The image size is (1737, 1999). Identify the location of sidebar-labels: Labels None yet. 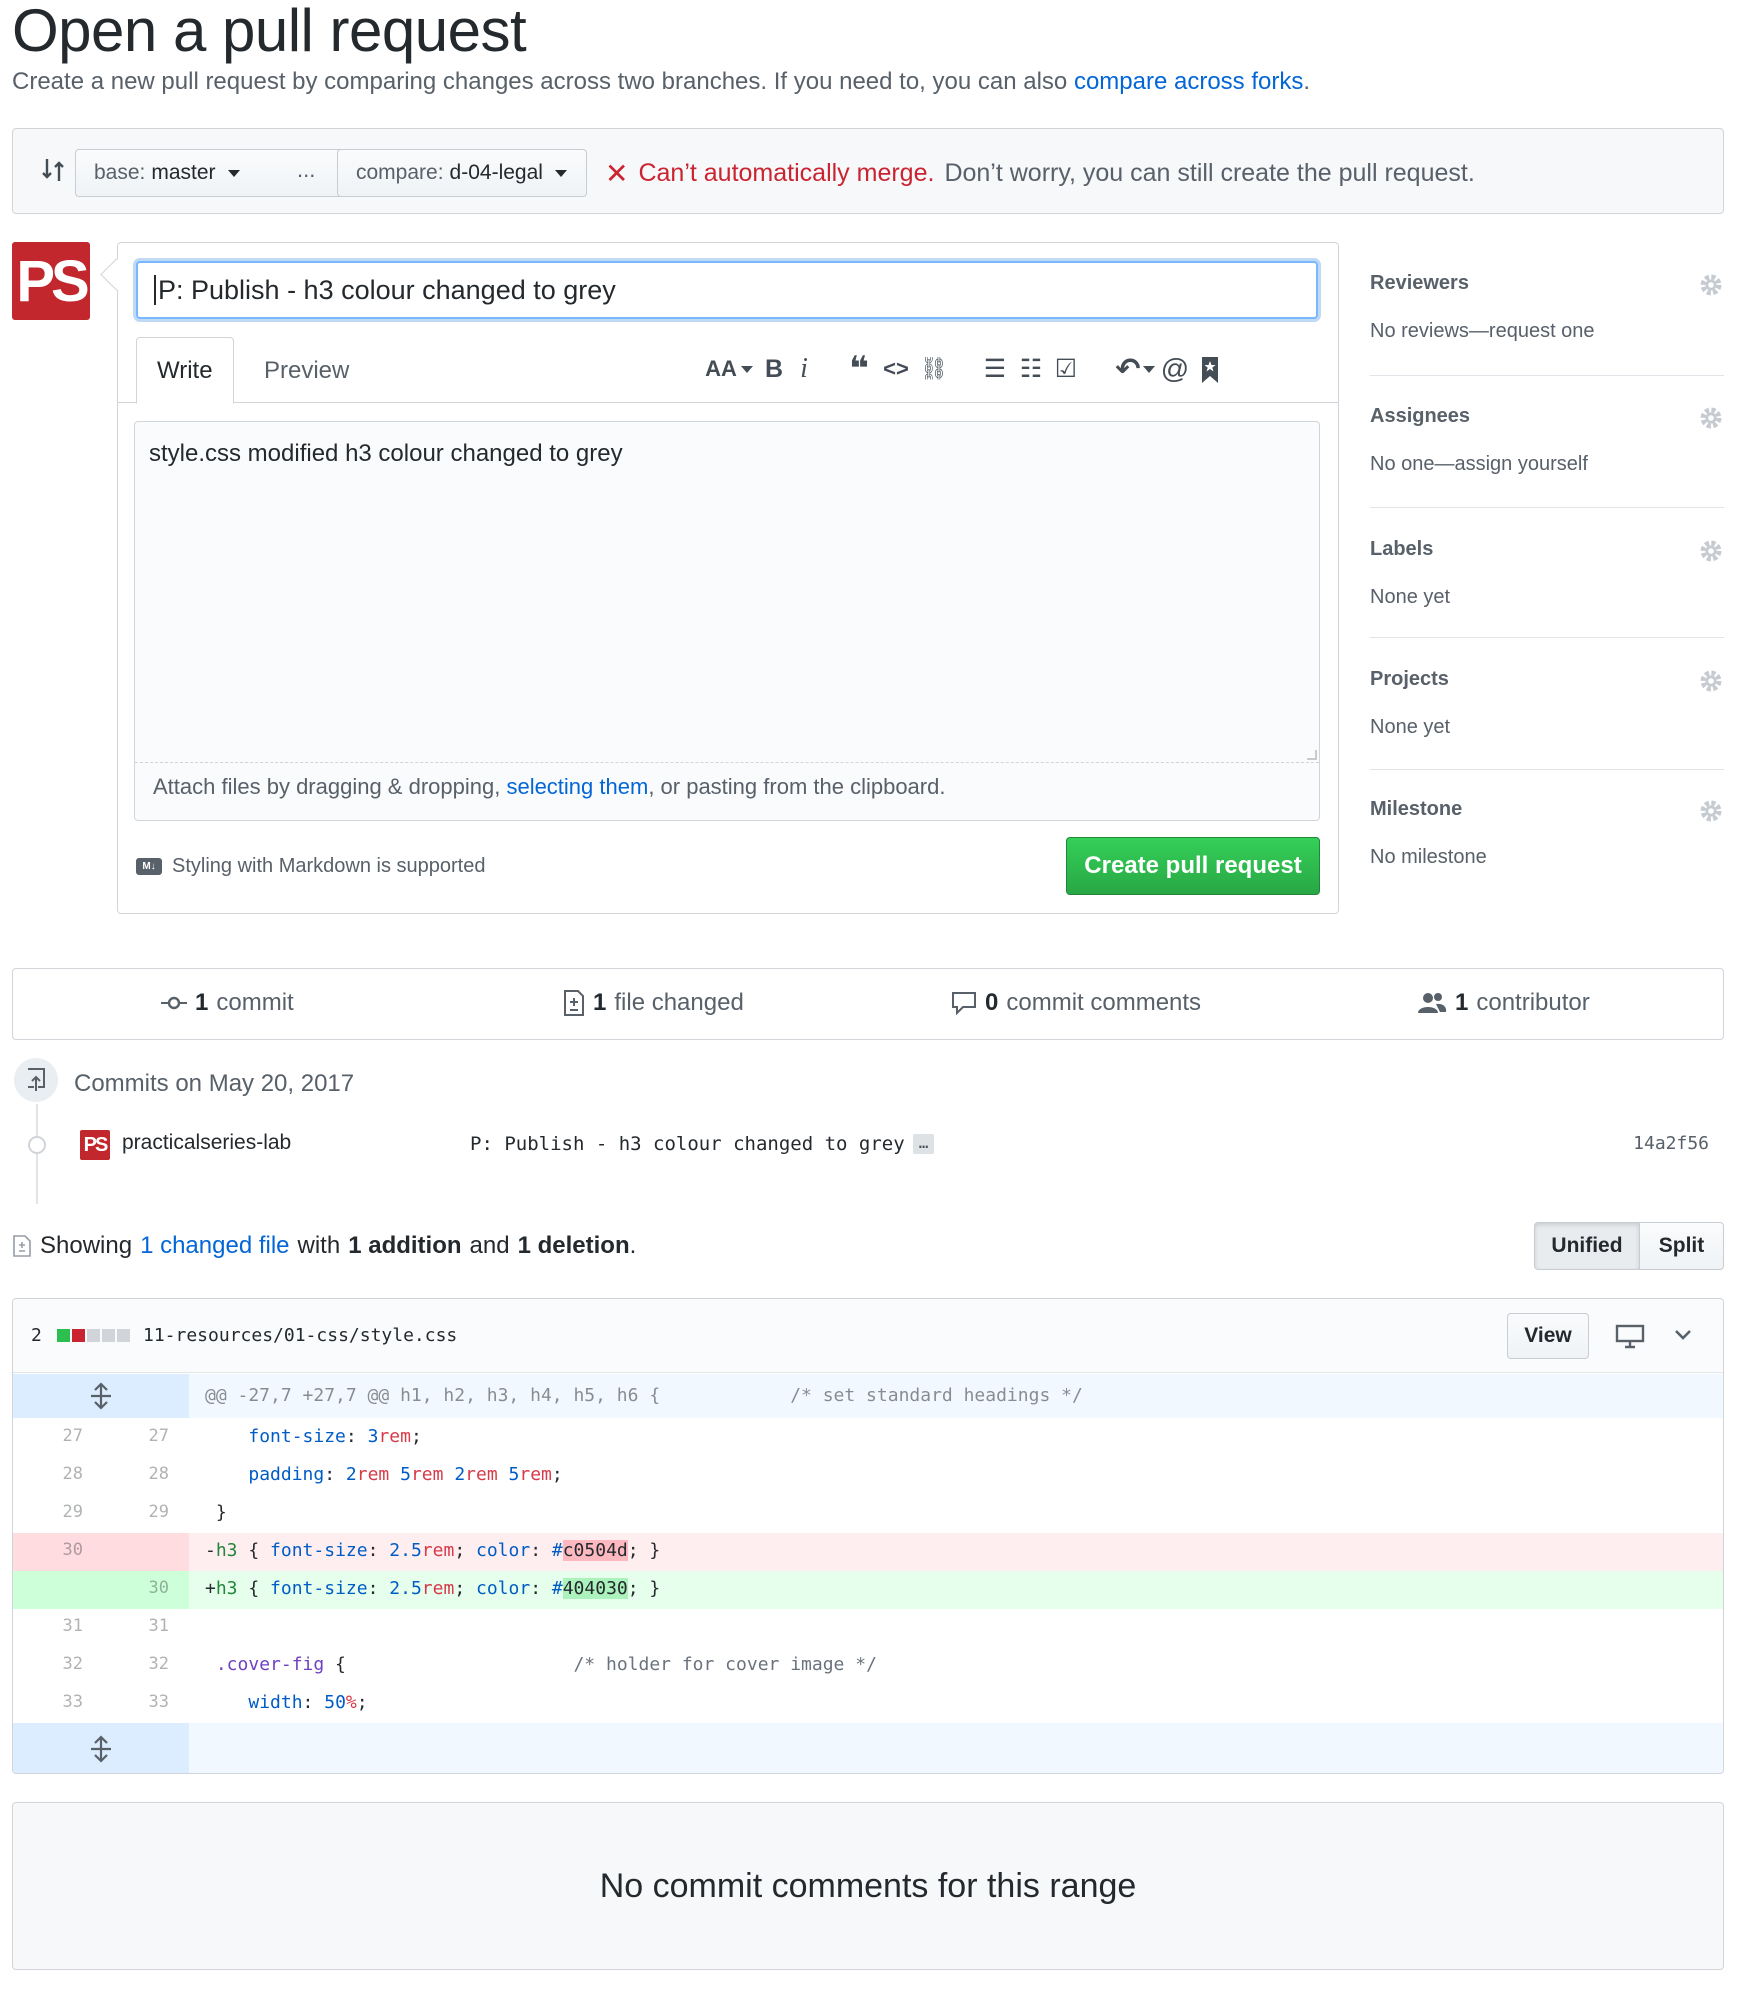
(1547, 588).